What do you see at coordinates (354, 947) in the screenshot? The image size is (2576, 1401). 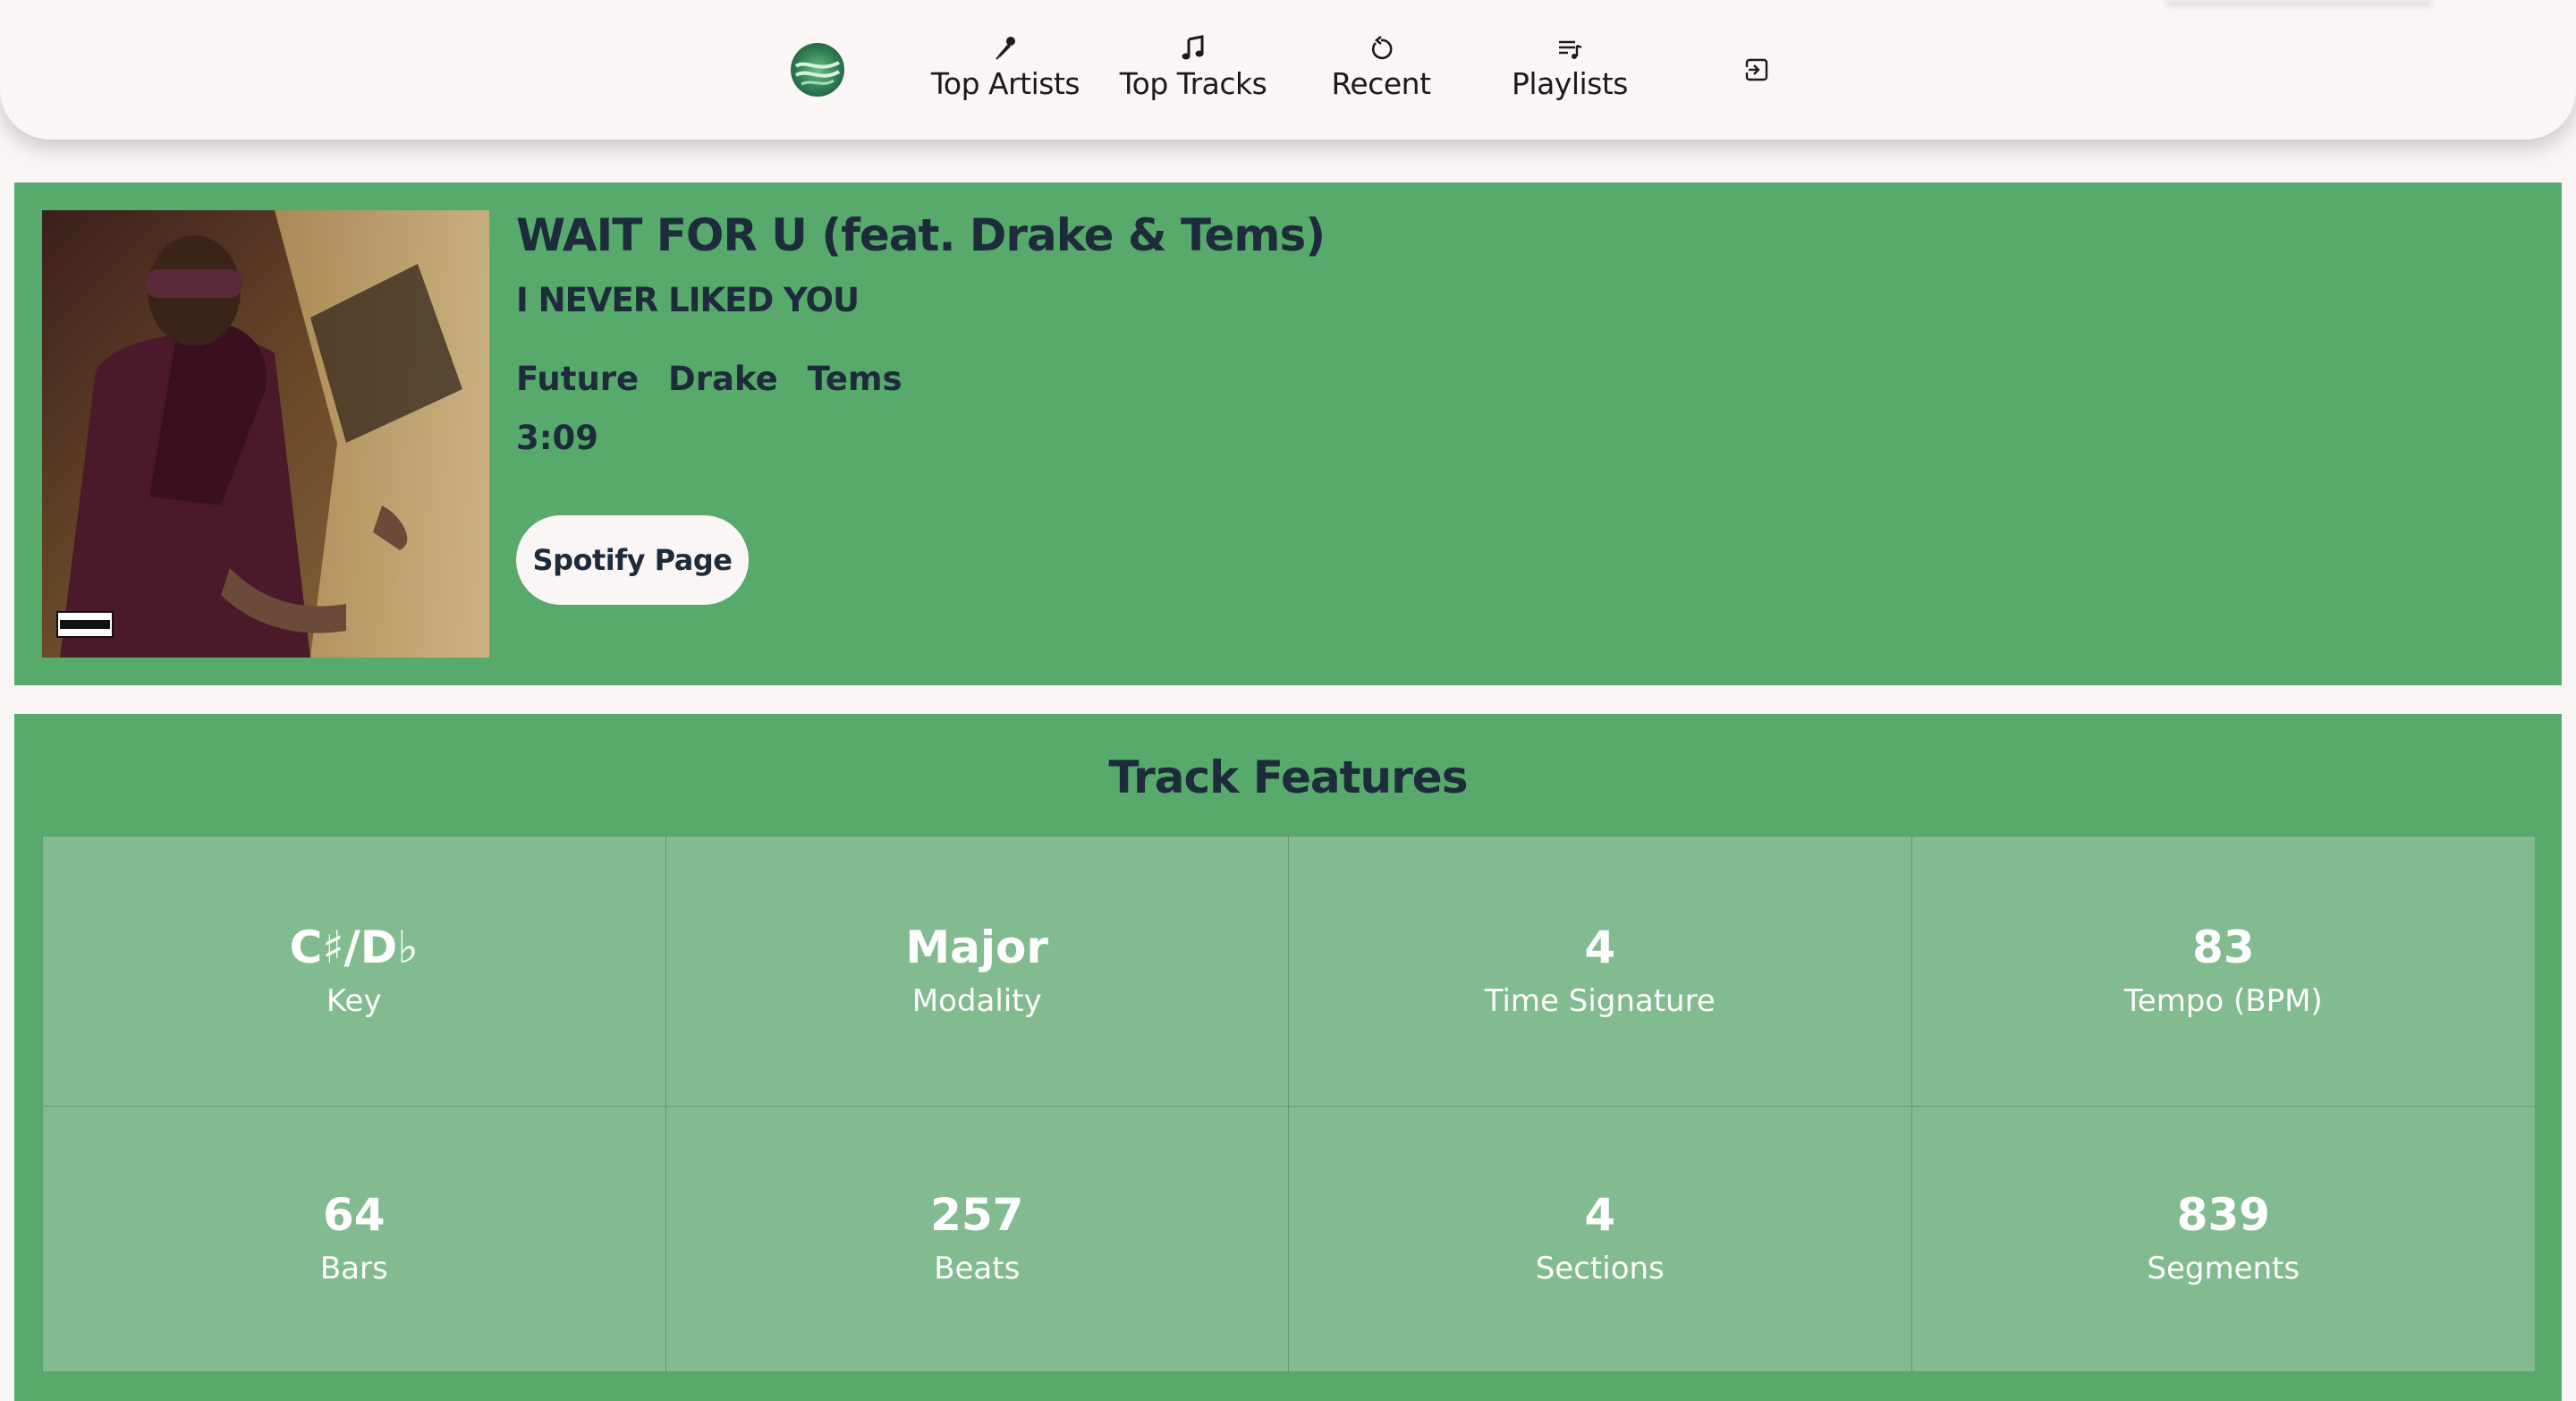 I see `feature-value: C♯/D♭` at bounding box center [354, 947].